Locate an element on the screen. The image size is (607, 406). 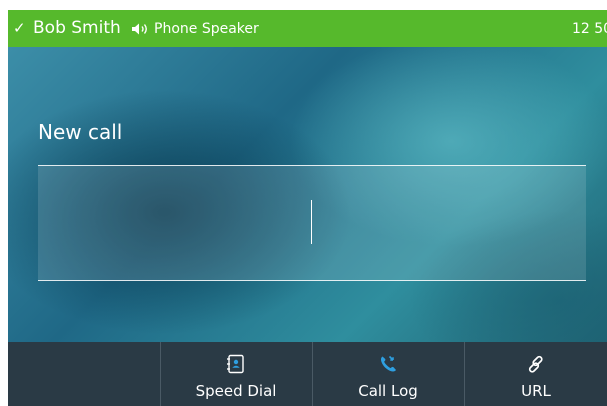
speaker-icon is located at coordinates (139, 29).